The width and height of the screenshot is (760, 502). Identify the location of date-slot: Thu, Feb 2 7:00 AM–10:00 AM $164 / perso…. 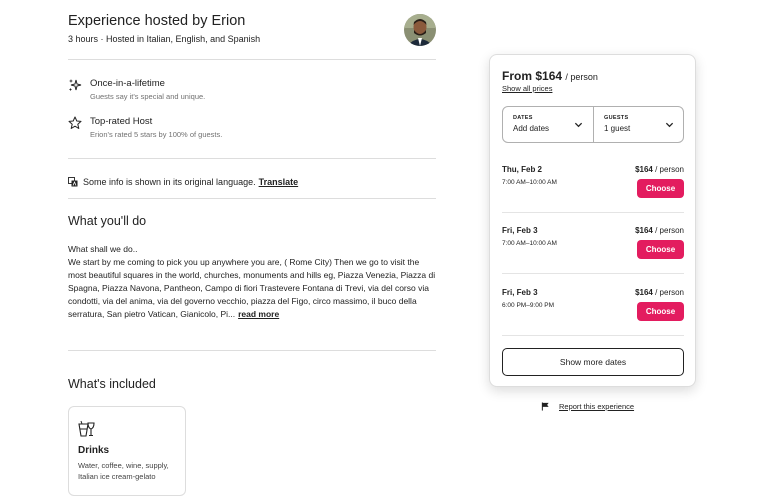
(593, 190).